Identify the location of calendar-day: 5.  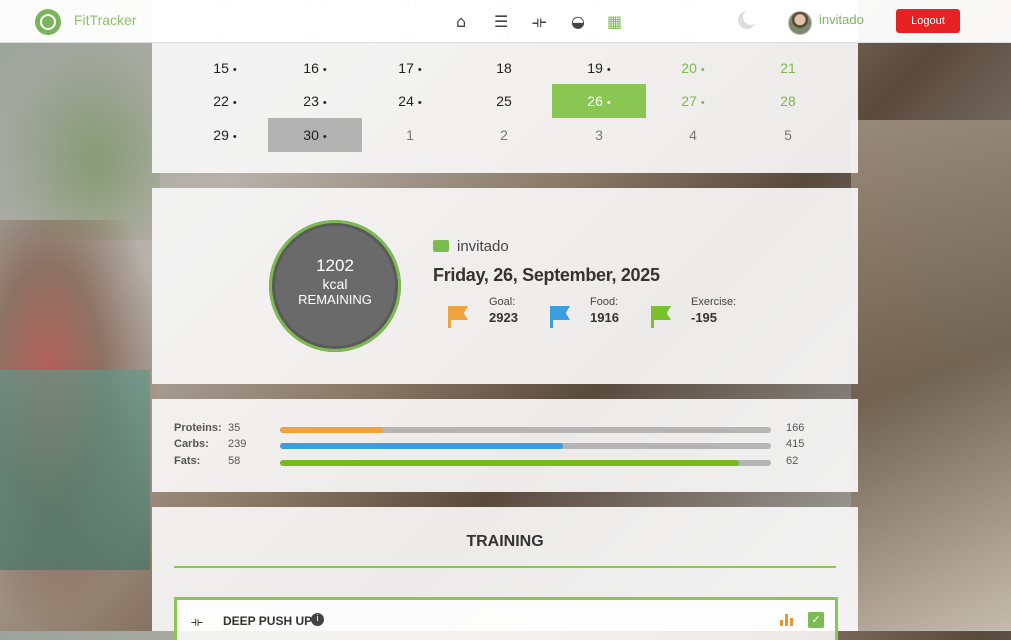
(788, 135).